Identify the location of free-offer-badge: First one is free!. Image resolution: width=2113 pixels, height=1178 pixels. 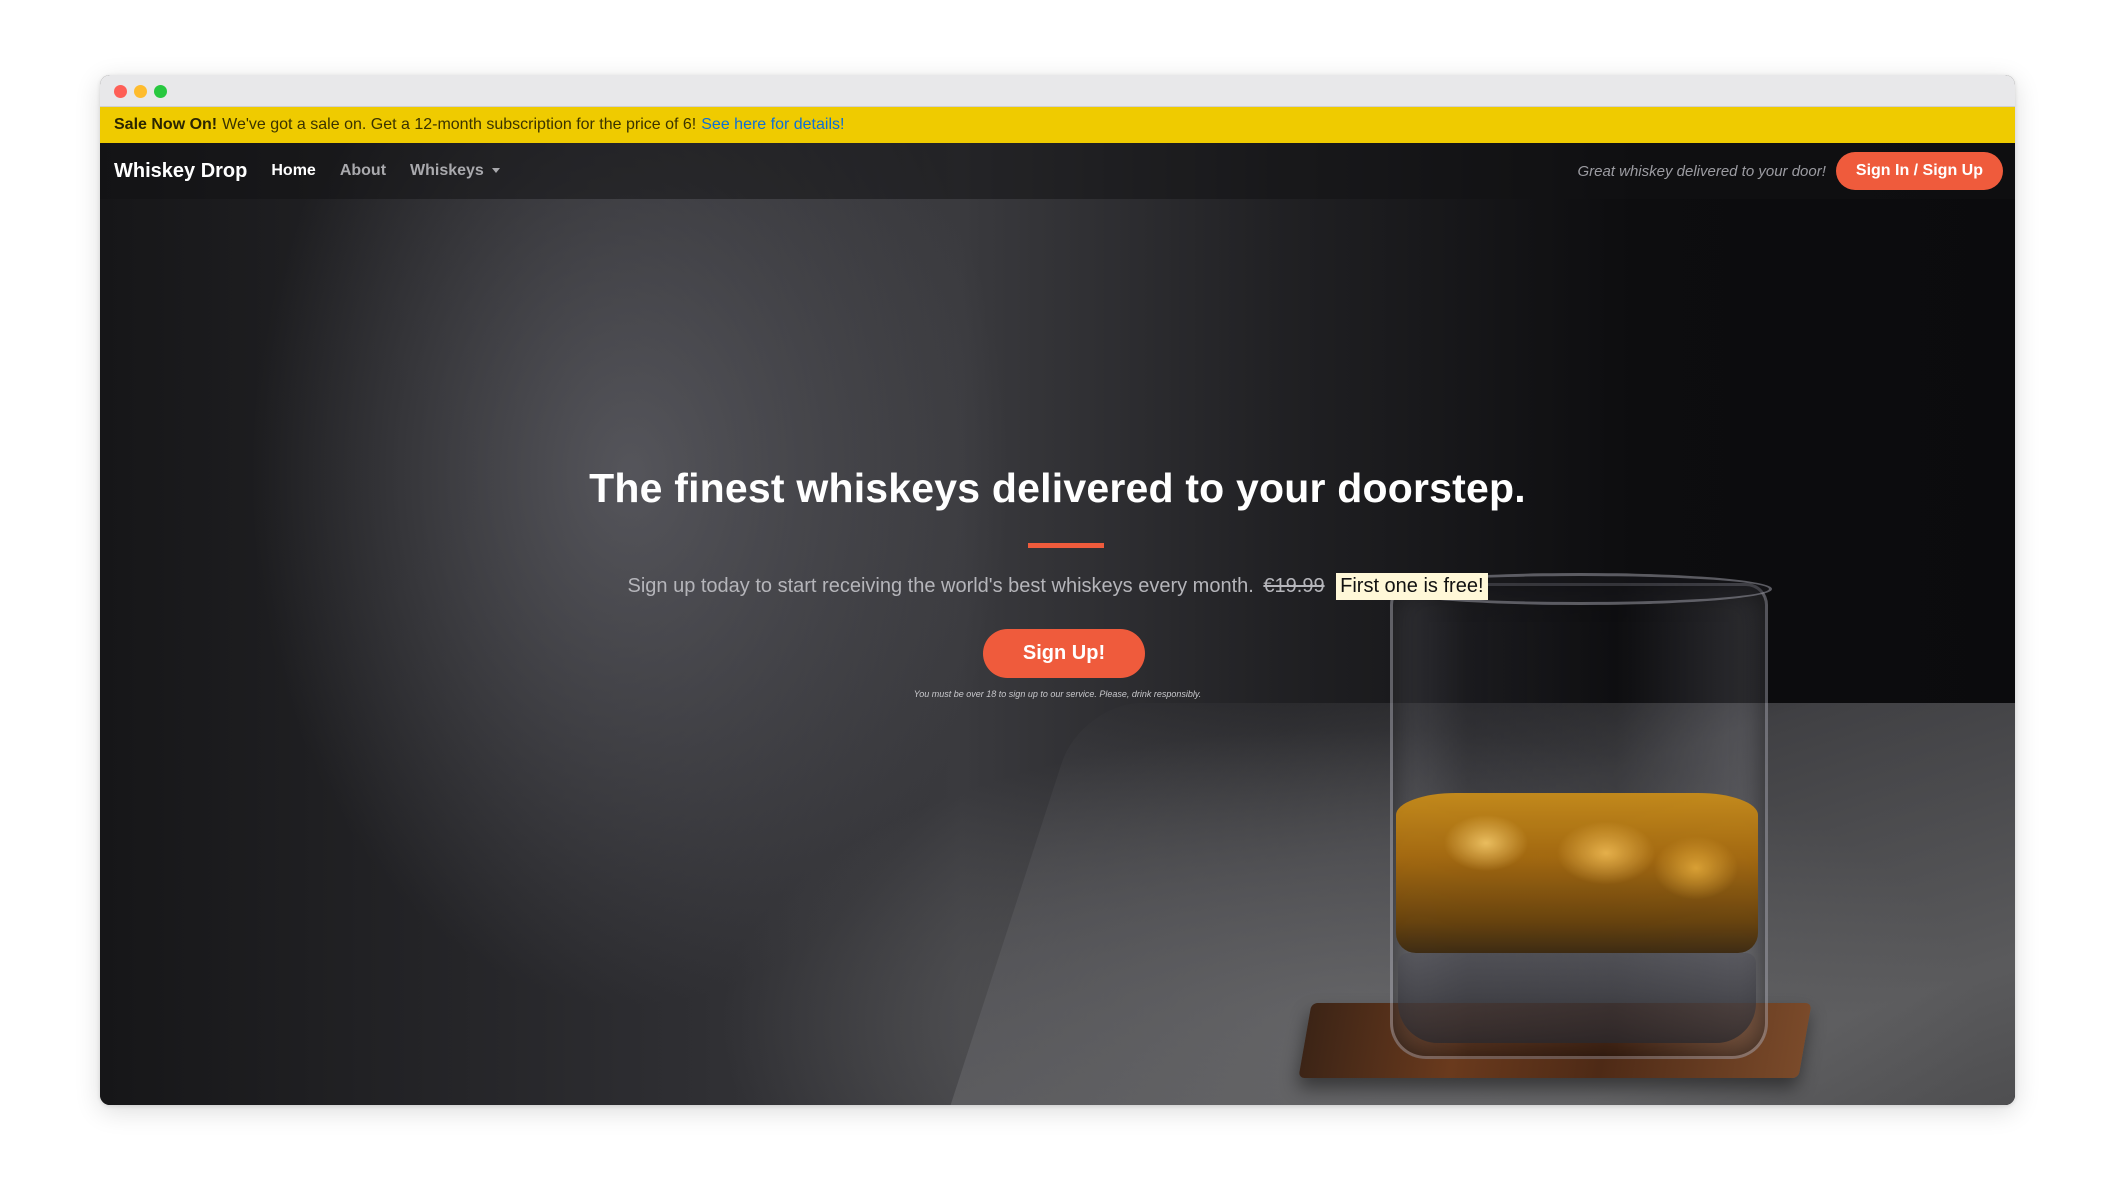
(1412, 586).